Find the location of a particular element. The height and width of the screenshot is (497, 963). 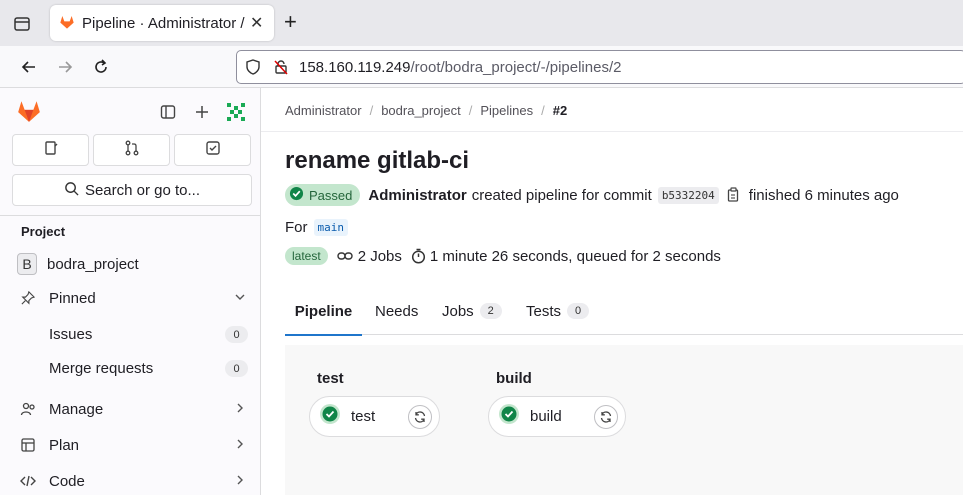

tab-jobs: Jobs 2 is located at coordinates (472, 311).